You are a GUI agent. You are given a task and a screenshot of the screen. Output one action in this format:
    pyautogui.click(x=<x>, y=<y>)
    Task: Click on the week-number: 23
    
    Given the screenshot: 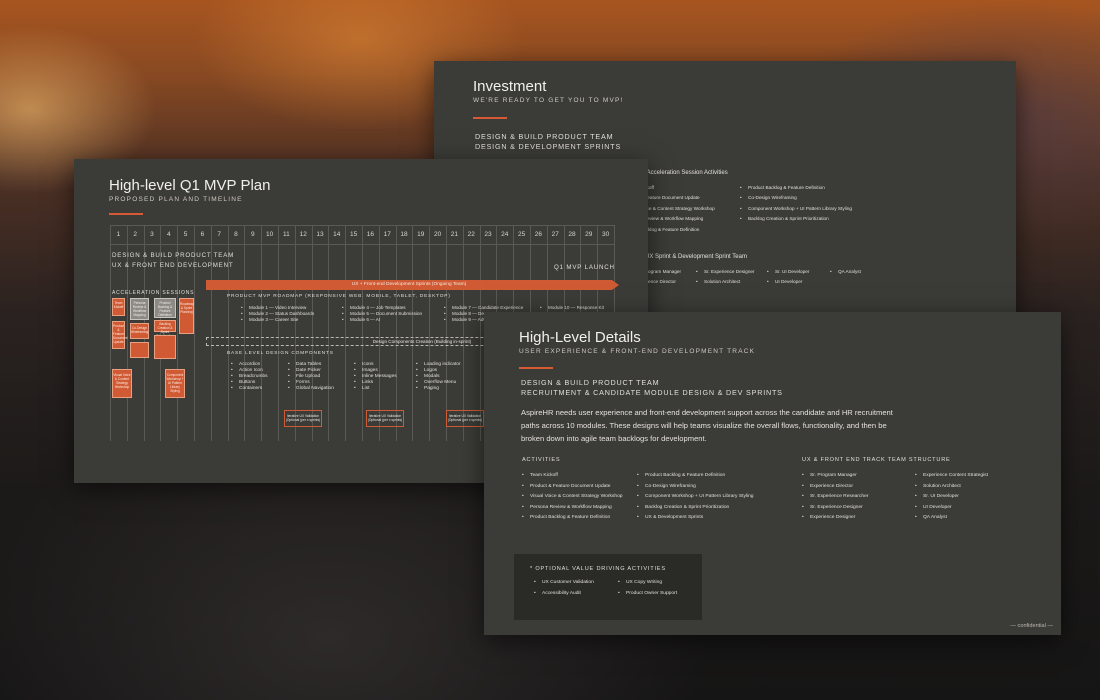 What is the action you would take?
    pyautogui.click(x=488, y=234)
    